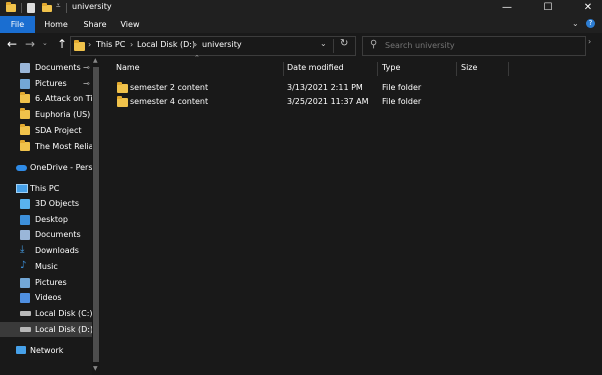  What do you see at coordinates (53, 67) in the screenshot?
I see `nav-item-documents: Documents ⊸` at bounding box center [53, 67].